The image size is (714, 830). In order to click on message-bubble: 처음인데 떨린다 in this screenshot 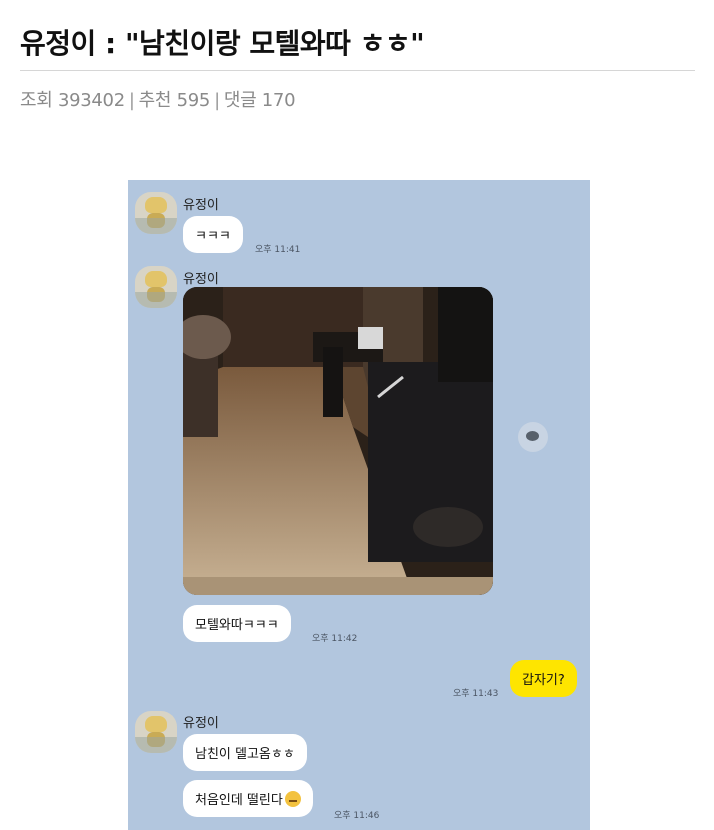, I will do `click(248, 798)`.